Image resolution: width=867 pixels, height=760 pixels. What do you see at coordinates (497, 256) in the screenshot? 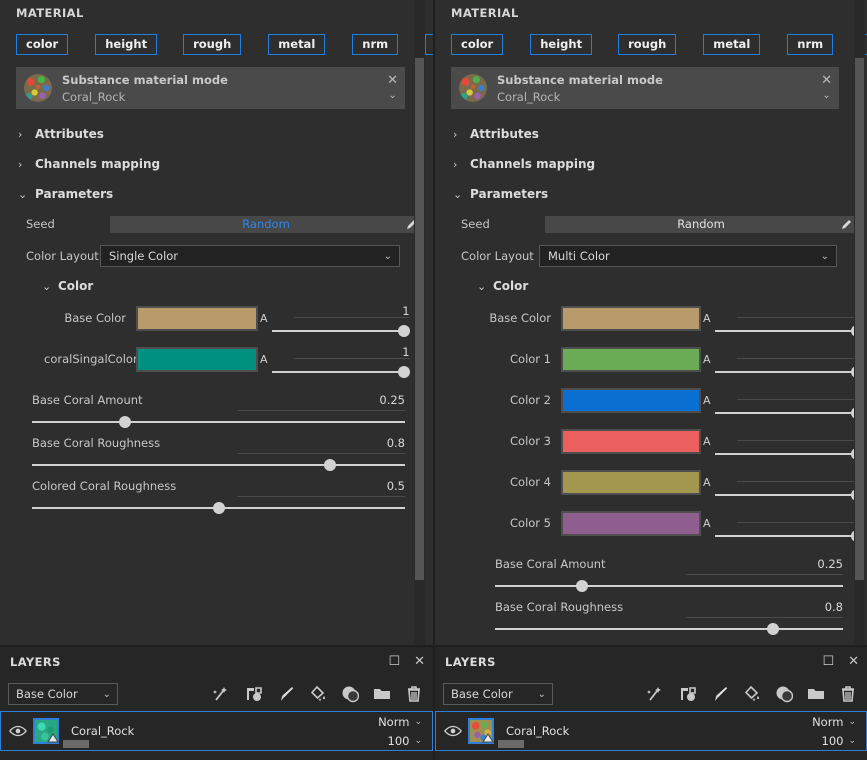
I see `color-layout-label: Color Layout` at bounding box center [497, 256].